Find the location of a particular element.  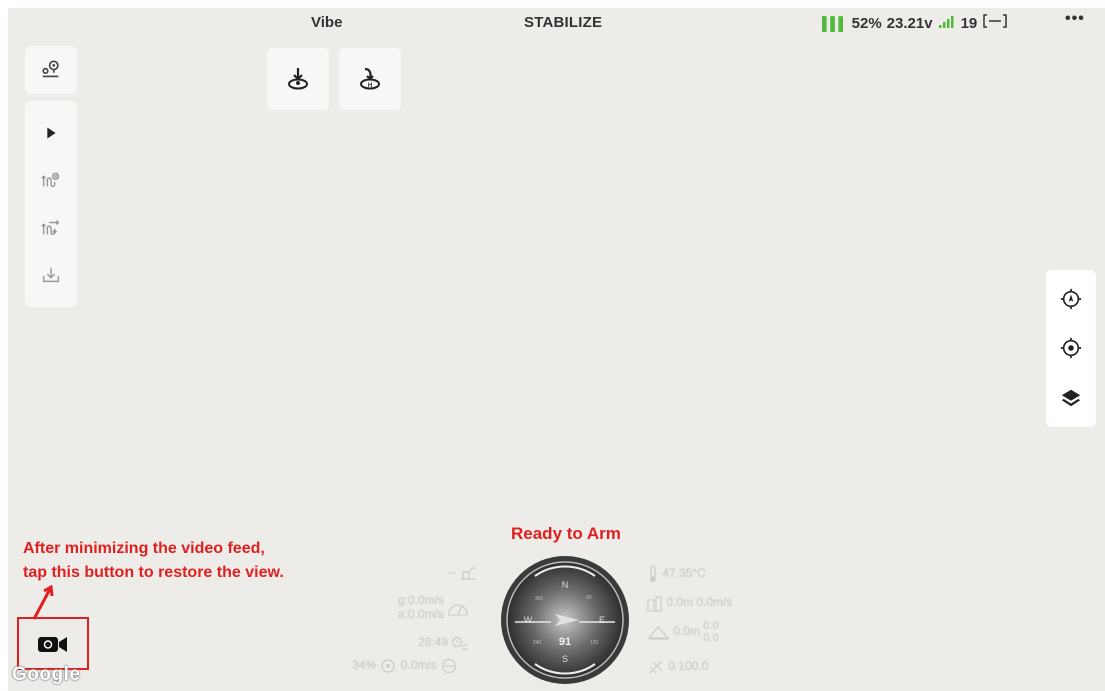

compass-tick-60: 60 is located at coordinates (589, 598).